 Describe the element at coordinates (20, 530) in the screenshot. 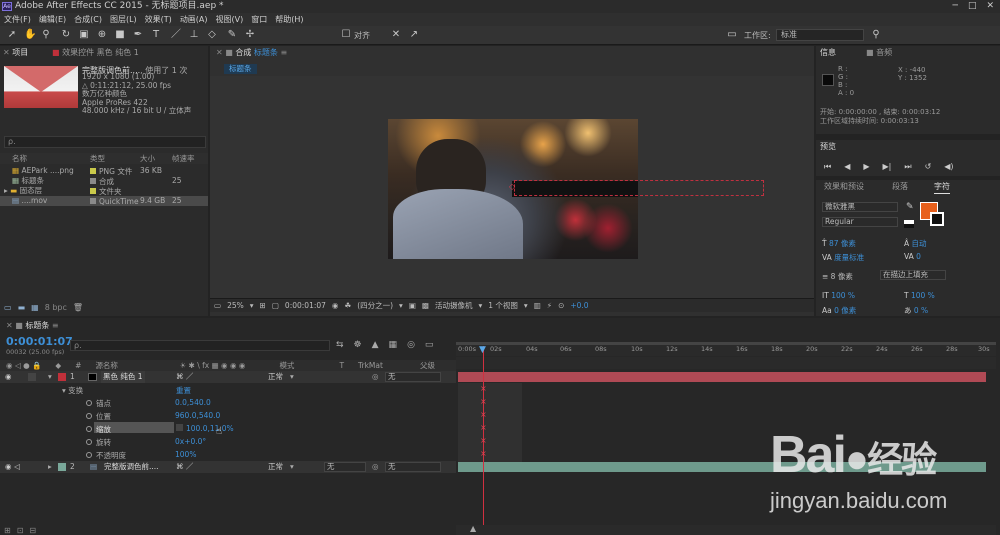

I see `toggle-modes-icon: ⊡` at that location.